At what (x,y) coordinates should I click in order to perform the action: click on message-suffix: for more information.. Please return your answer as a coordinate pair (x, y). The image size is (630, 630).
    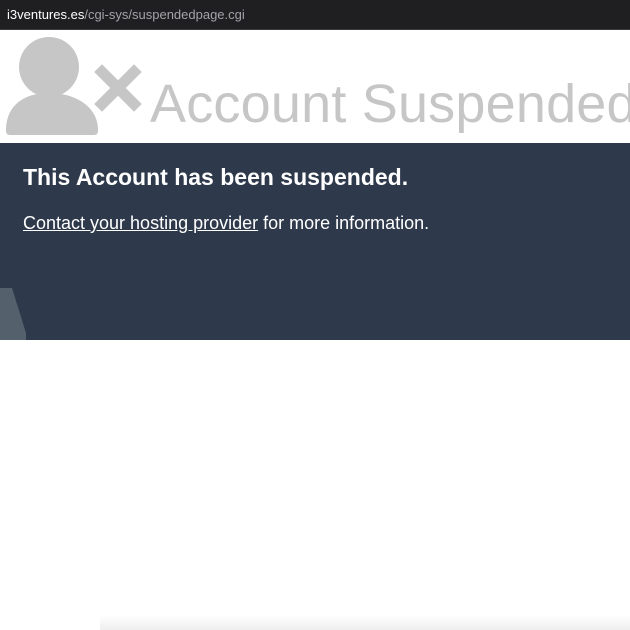
    Looking at the image, I should click on (344, 223).